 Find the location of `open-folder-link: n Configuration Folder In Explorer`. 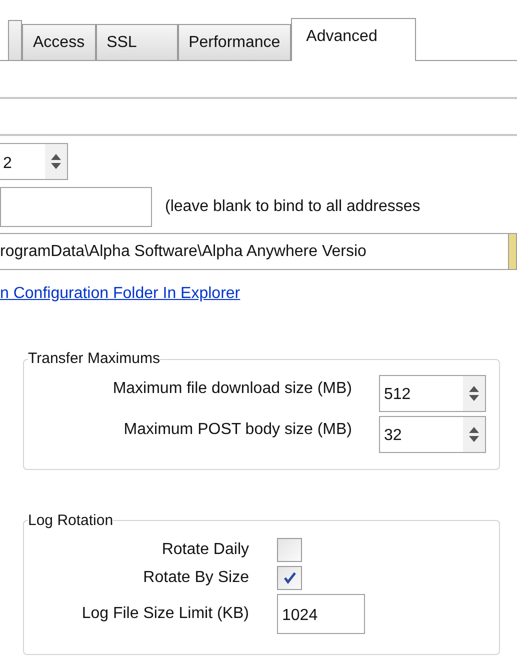

open-folder-link: n Configuration Folder In Explorer is located at coordinates (258, 294).